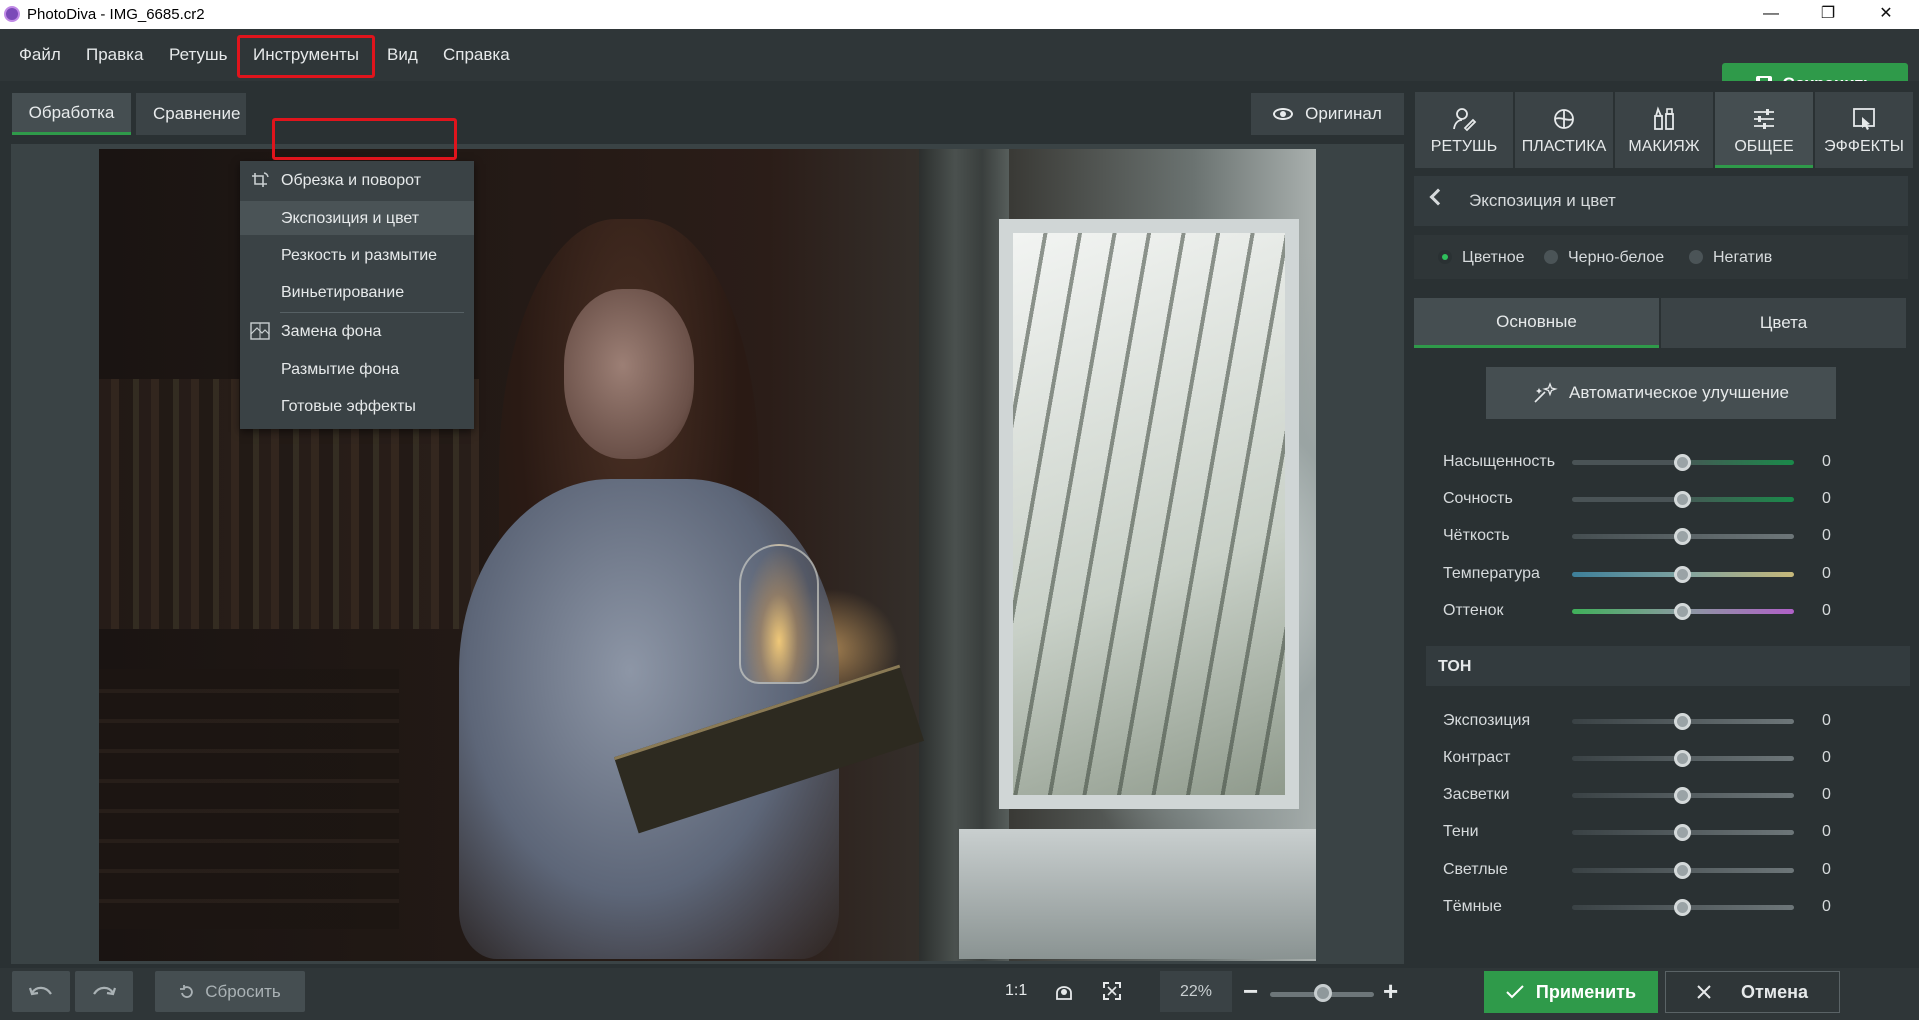 The height and width of the screenshot is (1020, 1919). I want to click on subtab-basic-label: Основные, so click(1536, 321).